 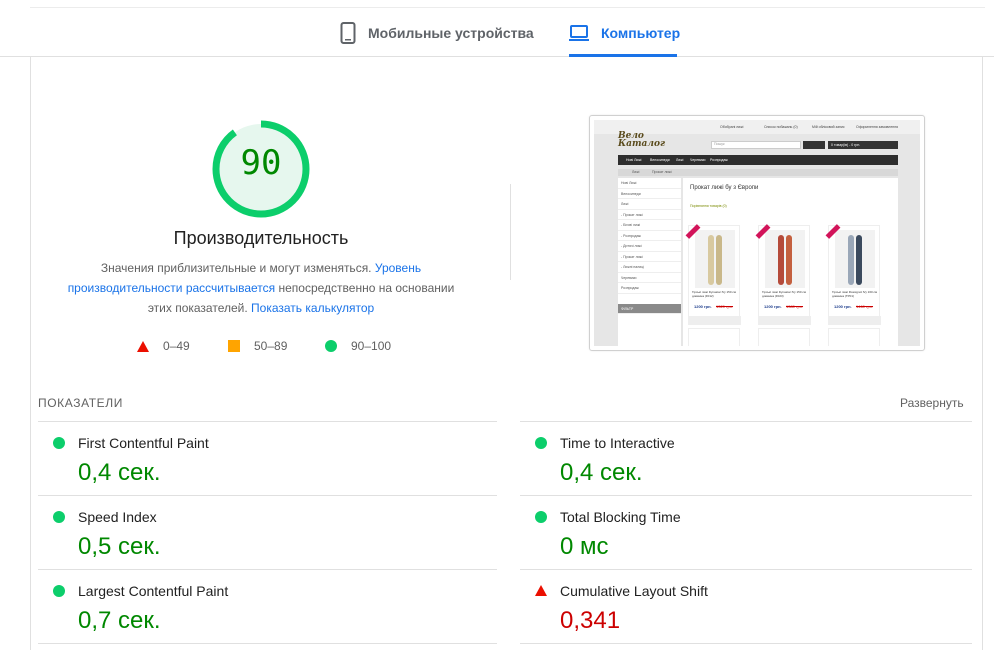 I want to click on metric-value: 0,5 сек., so click(x=119, y=546).